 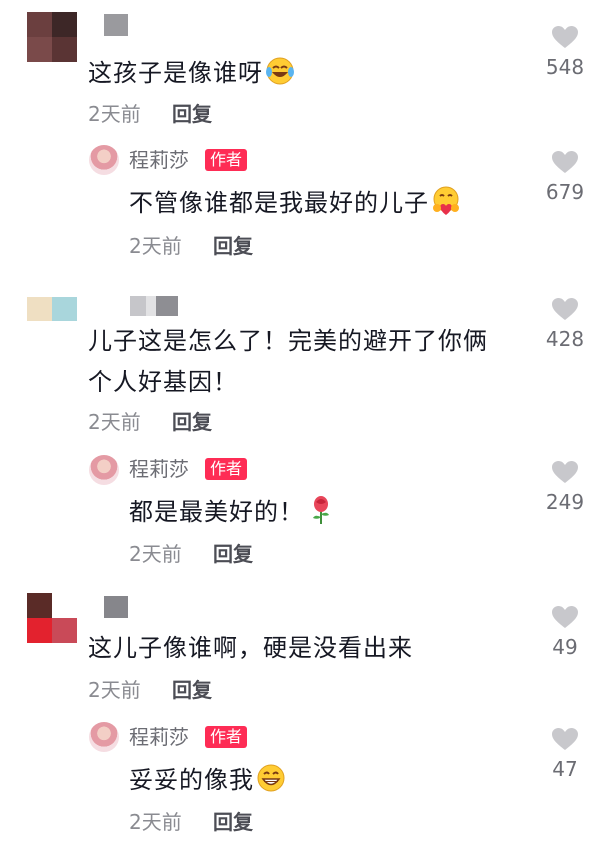 I want to click on like-button: 679, so click(x=565, y=180).